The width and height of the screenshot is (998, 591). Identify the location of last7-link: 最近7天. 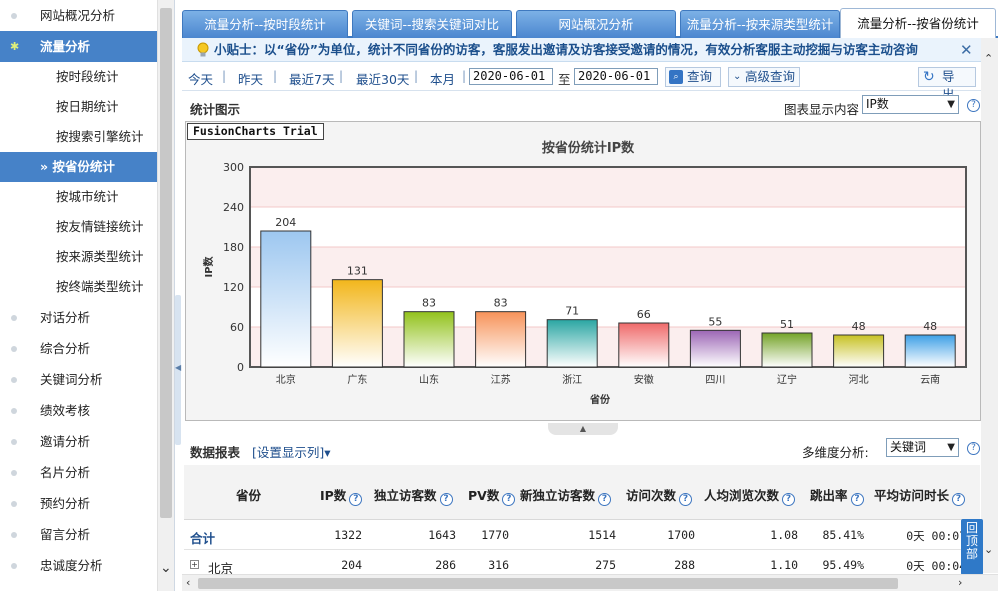
(311, 78).